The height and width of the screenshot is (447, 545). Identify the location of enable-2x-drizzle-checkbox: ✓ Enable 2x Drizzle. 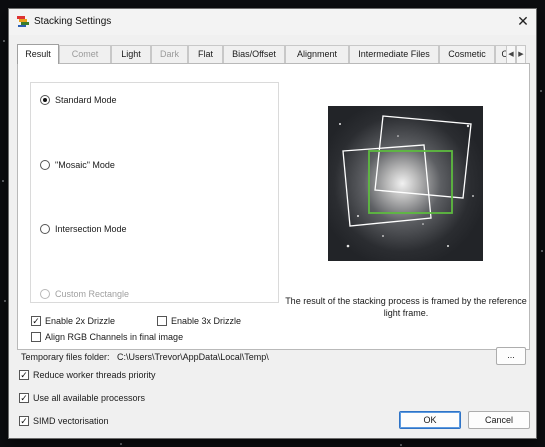
(73, 321).